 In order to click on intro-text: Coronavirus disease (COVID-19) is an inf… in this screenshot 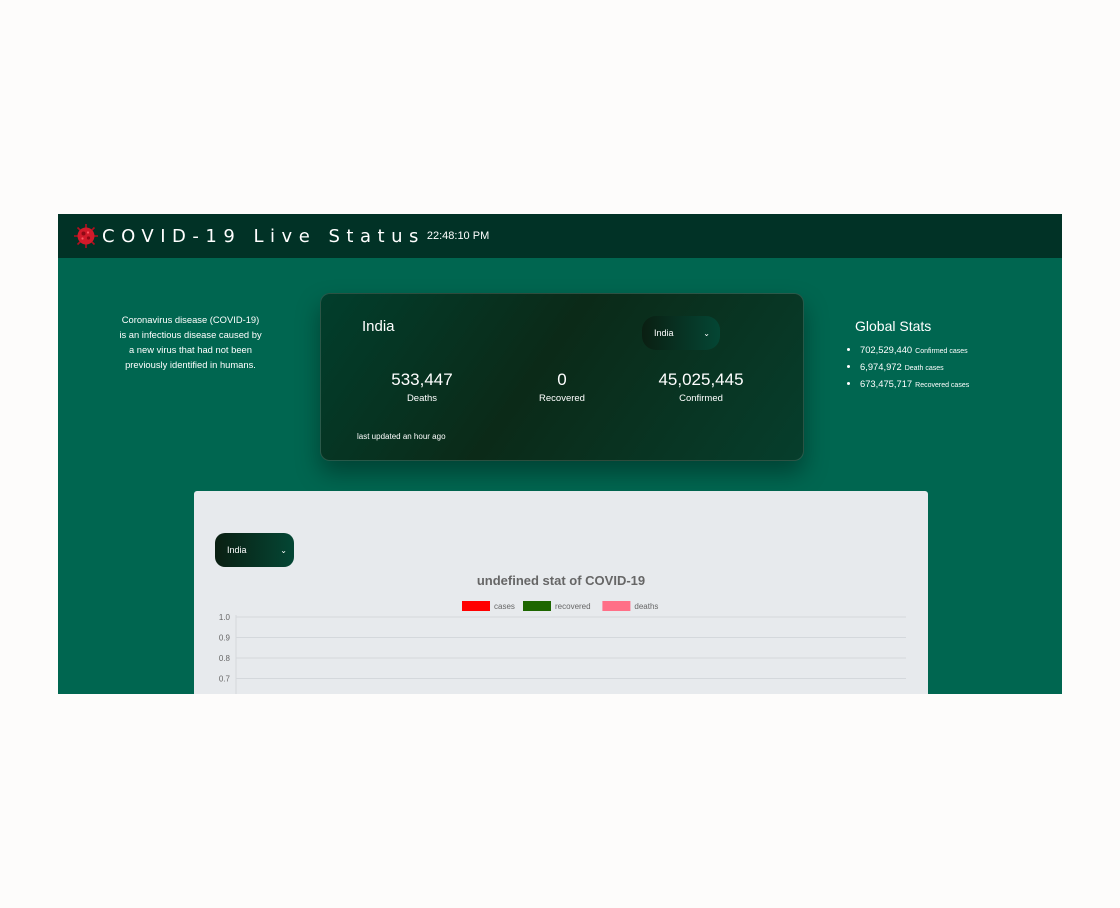, I will do `click(190, 342)`.